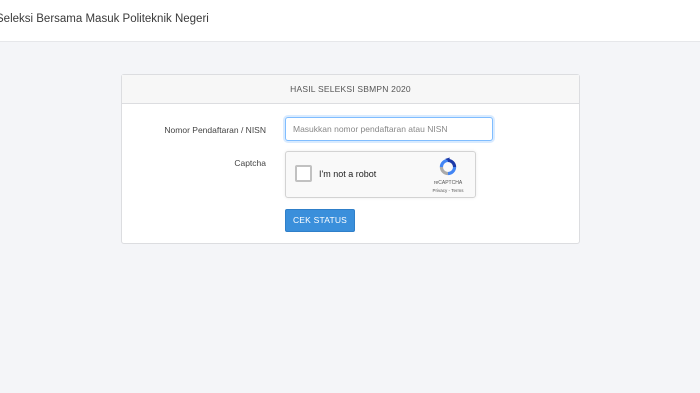  I want to click on recaptcha-links: Privacy - Terms, so click(448, 190).